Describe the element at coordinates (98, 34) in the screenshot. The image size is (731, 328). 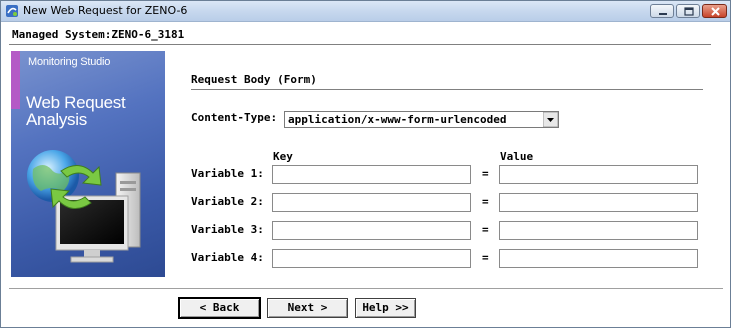
I see `managed-system-label: Managed System:ZENO-6_3181` at that location.